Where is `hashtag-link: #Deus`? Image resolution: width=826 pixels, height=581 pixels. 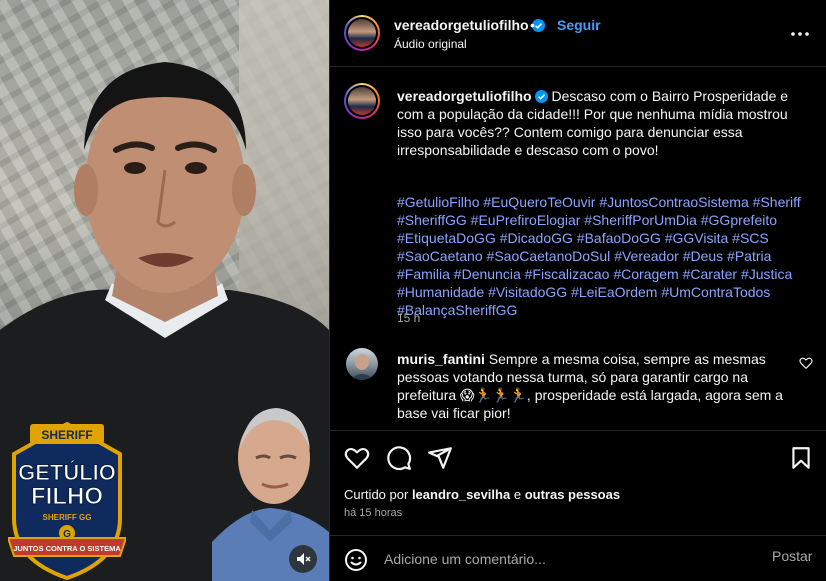
hashtag-link: #Deus is located at coordinates (703, 256).